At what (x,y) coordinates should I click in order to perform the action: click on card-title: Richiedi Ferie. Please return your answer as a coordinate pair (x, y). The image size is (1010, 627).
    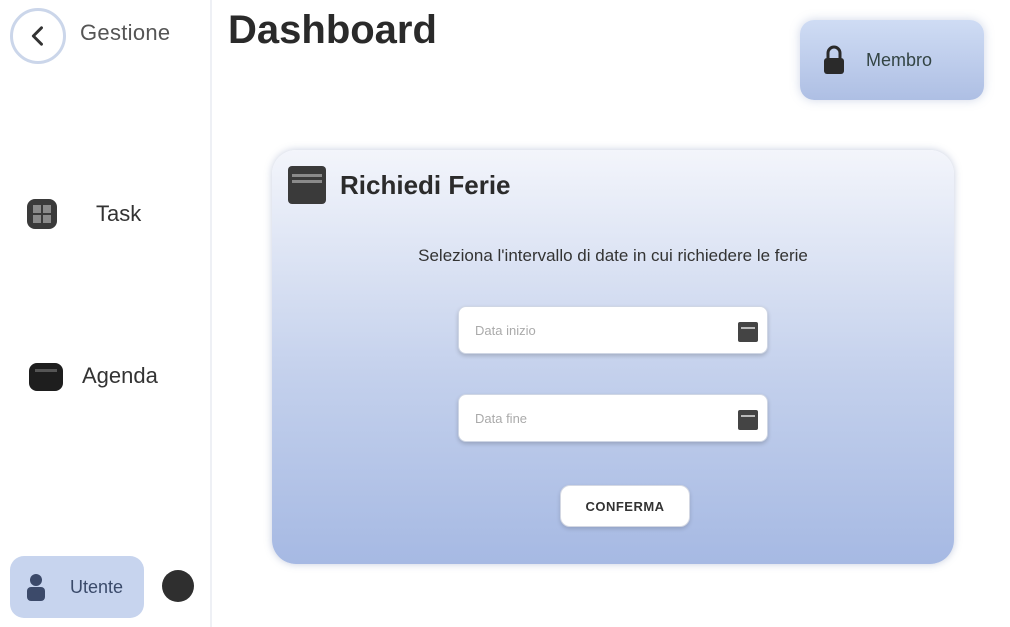
    Looking at the image, I should click on (425, 185).